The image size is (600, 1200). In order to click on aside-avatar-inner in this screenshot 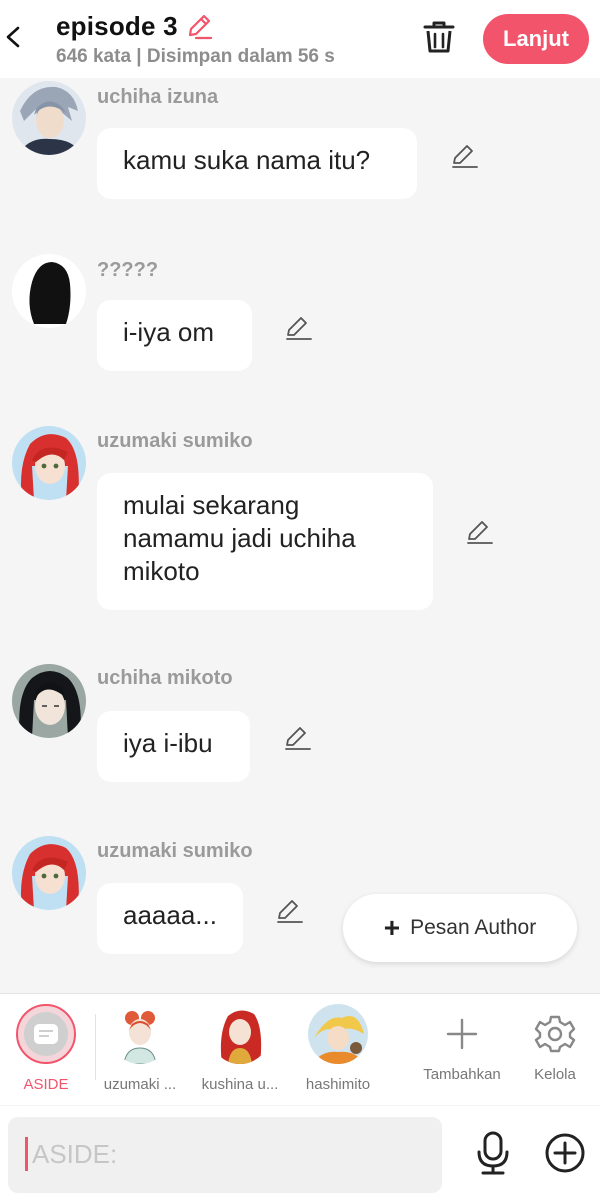, I will do `click(46, 1034)`.